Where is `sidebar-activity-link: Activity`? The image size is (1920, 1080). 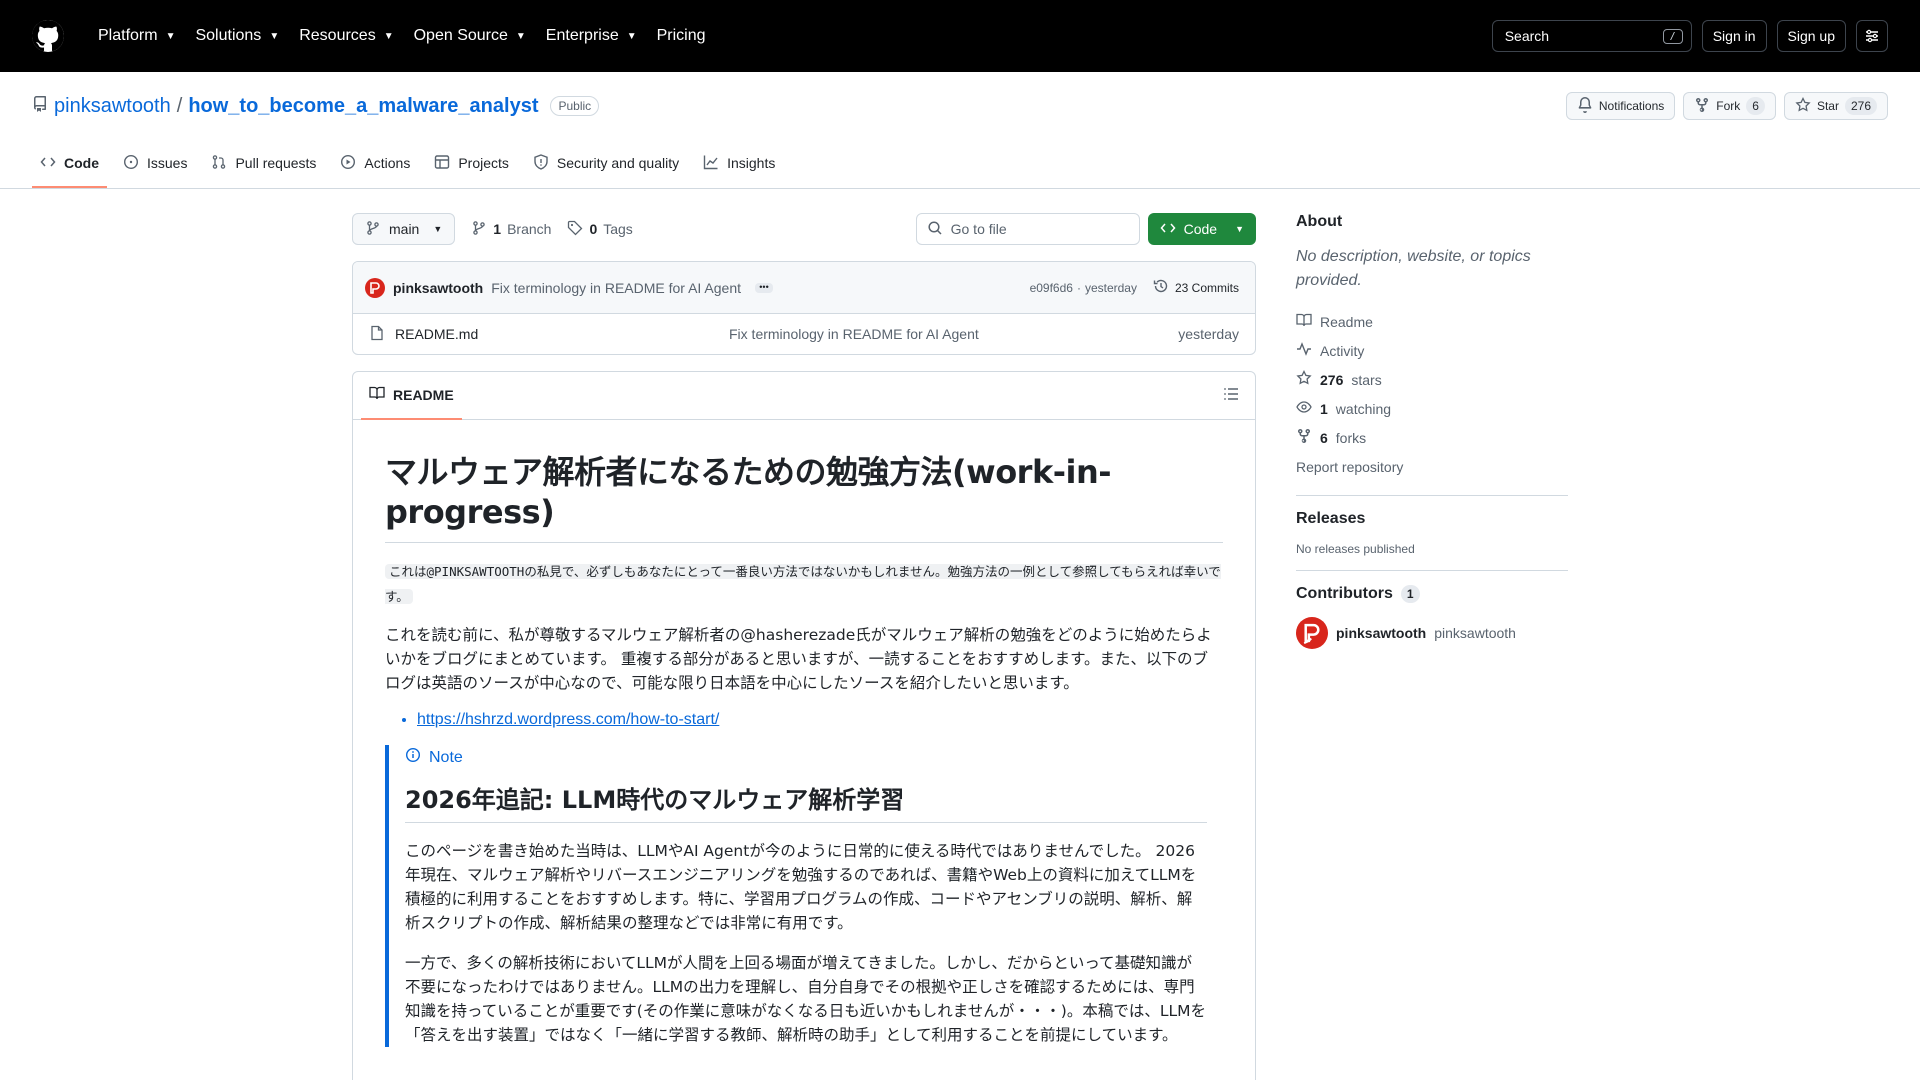
sidebar-activity-link: Activity is located at coordinates (1432, 350).